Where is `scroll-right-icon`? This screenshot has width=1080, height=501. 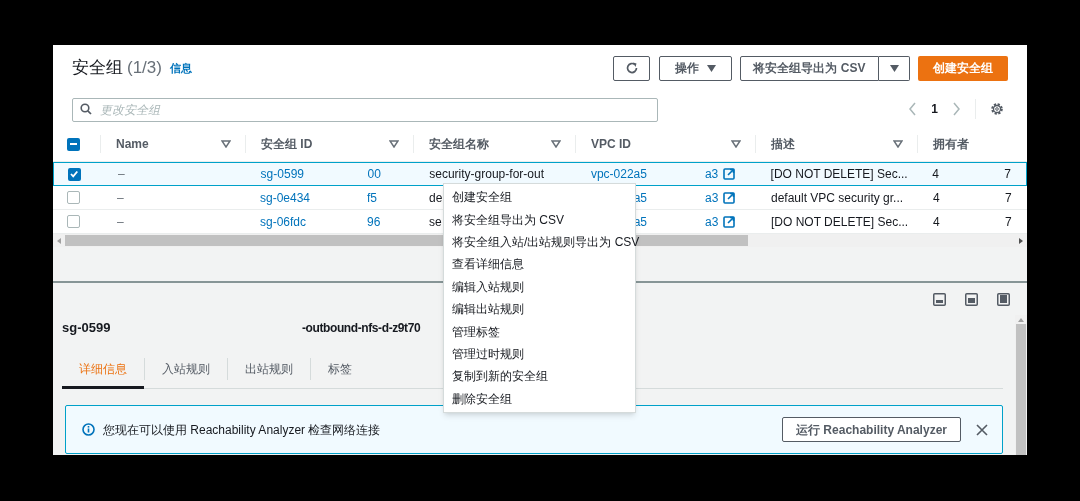 scroll-right-icon is located at coordinates (1021, 240).